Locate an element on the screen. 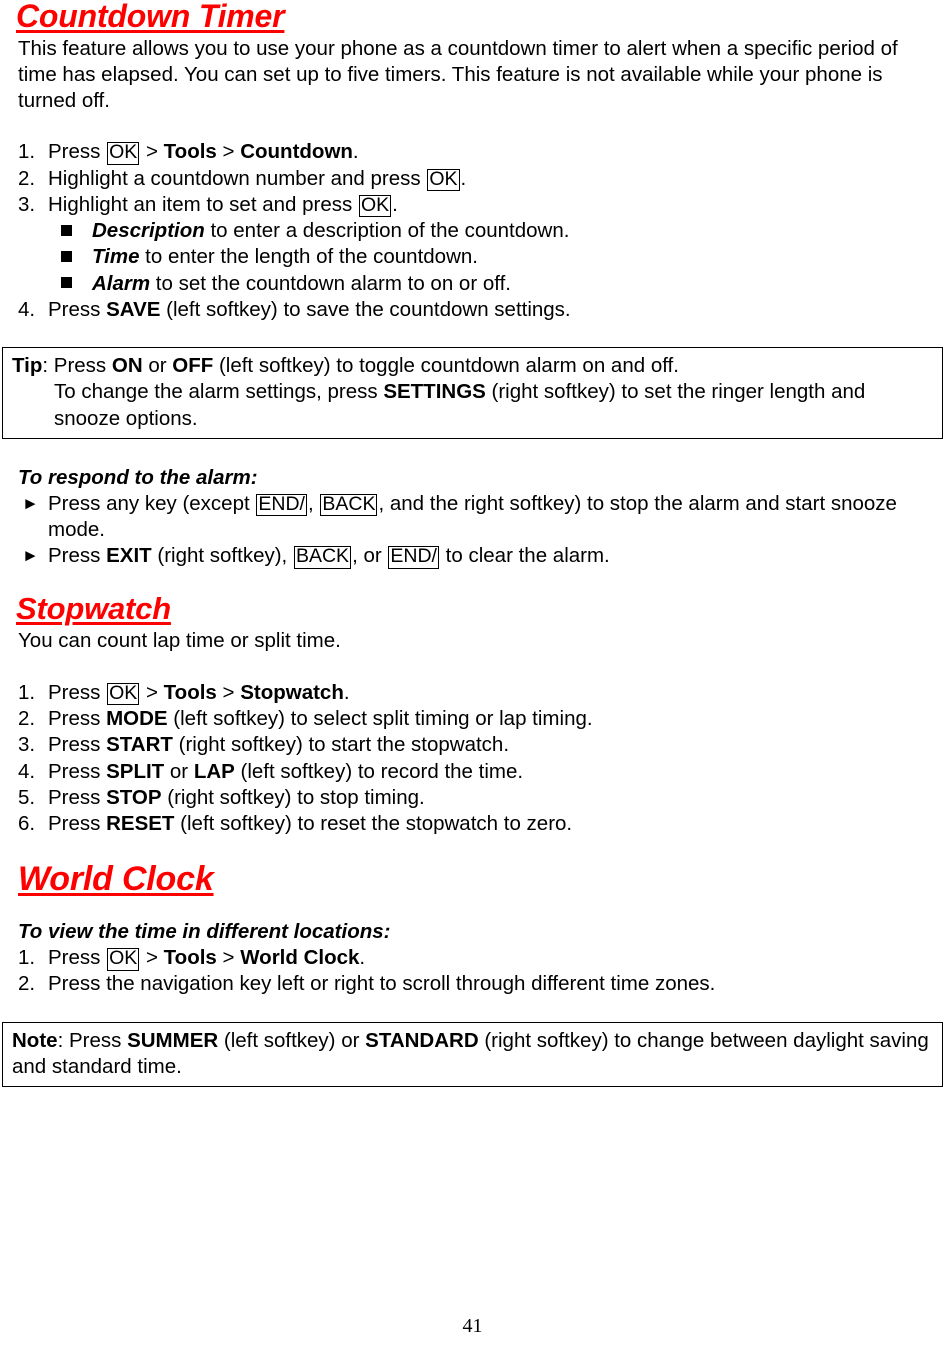  step-text: Highlight an item to set and press OK. is located at coordinates (494, 205).